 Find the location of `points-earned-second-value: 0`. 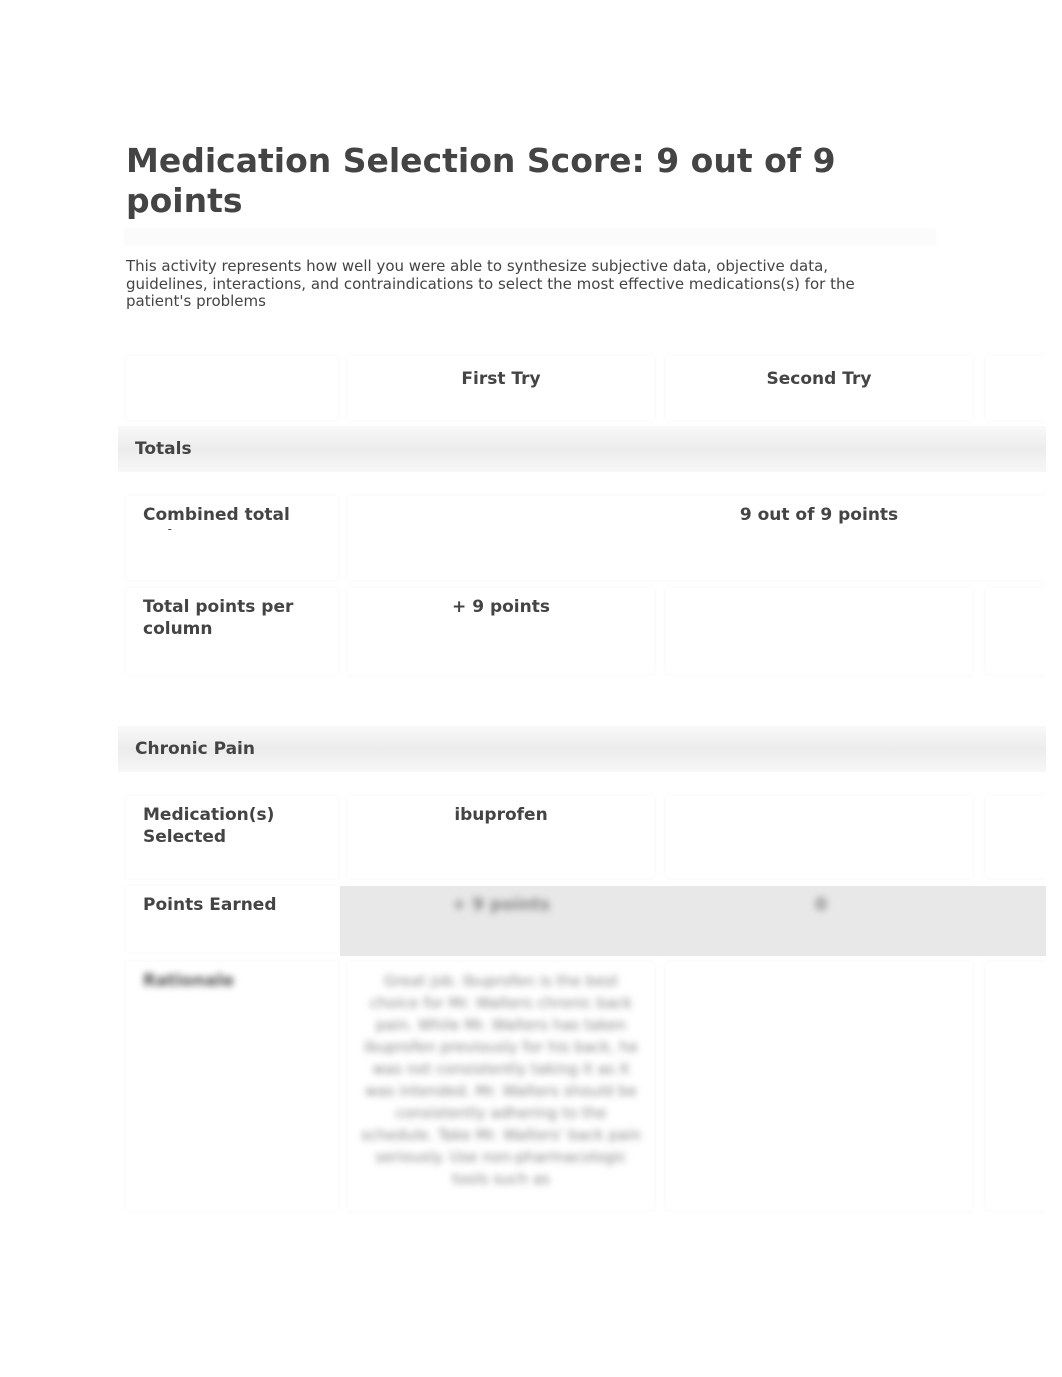

points-earned-second-value: 0 is located at coordinates (821, 905).